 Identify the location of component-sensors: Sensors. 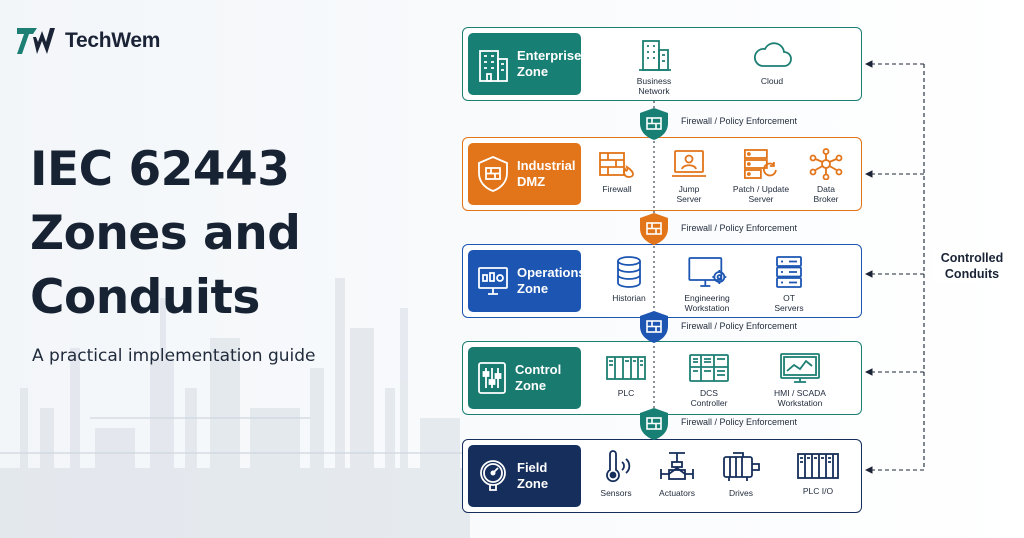
(616, 474).